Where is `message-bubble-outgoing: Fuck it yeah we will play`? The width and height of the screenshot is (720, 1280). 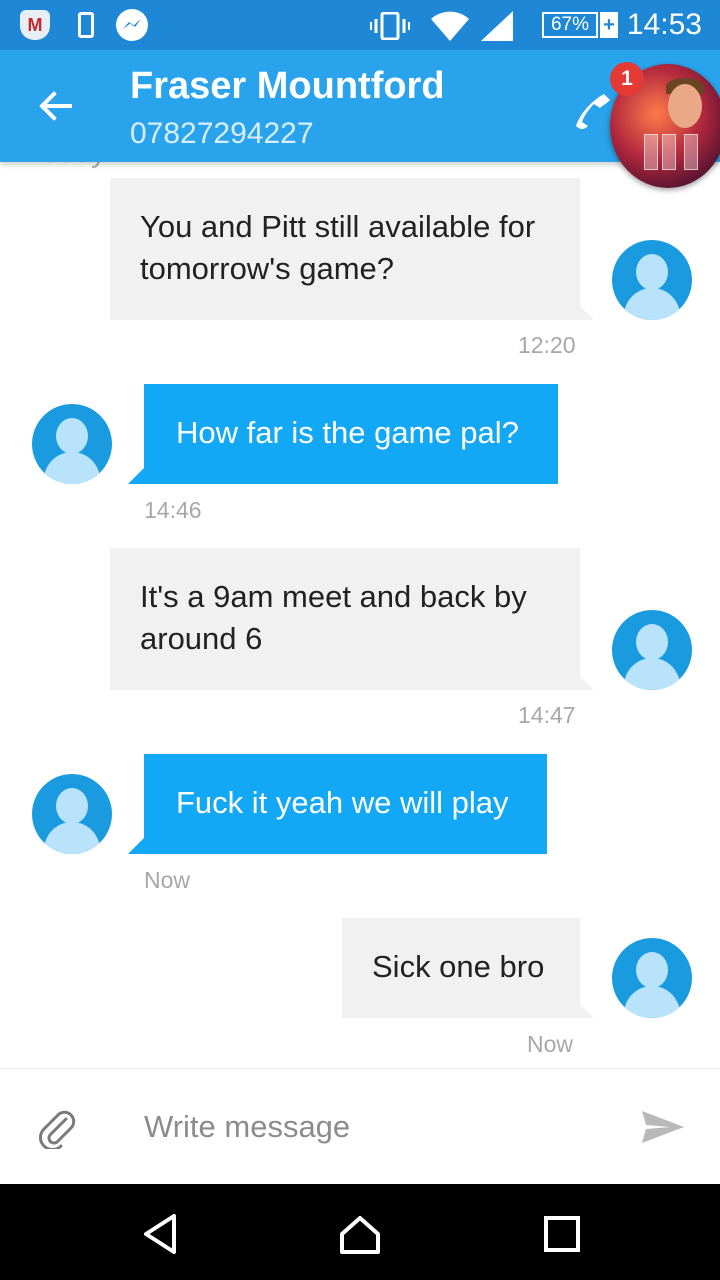 message-bubble-outgoing: Fuck it yeah we will play is located at coordinates (345, 804).